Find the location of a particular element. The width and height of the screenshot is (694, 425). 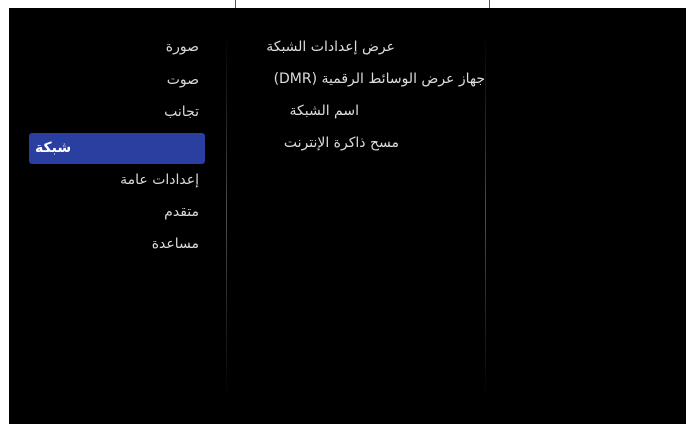

submenu-item-network-name: اسم الشبكة is located at coordinates (325, 111).